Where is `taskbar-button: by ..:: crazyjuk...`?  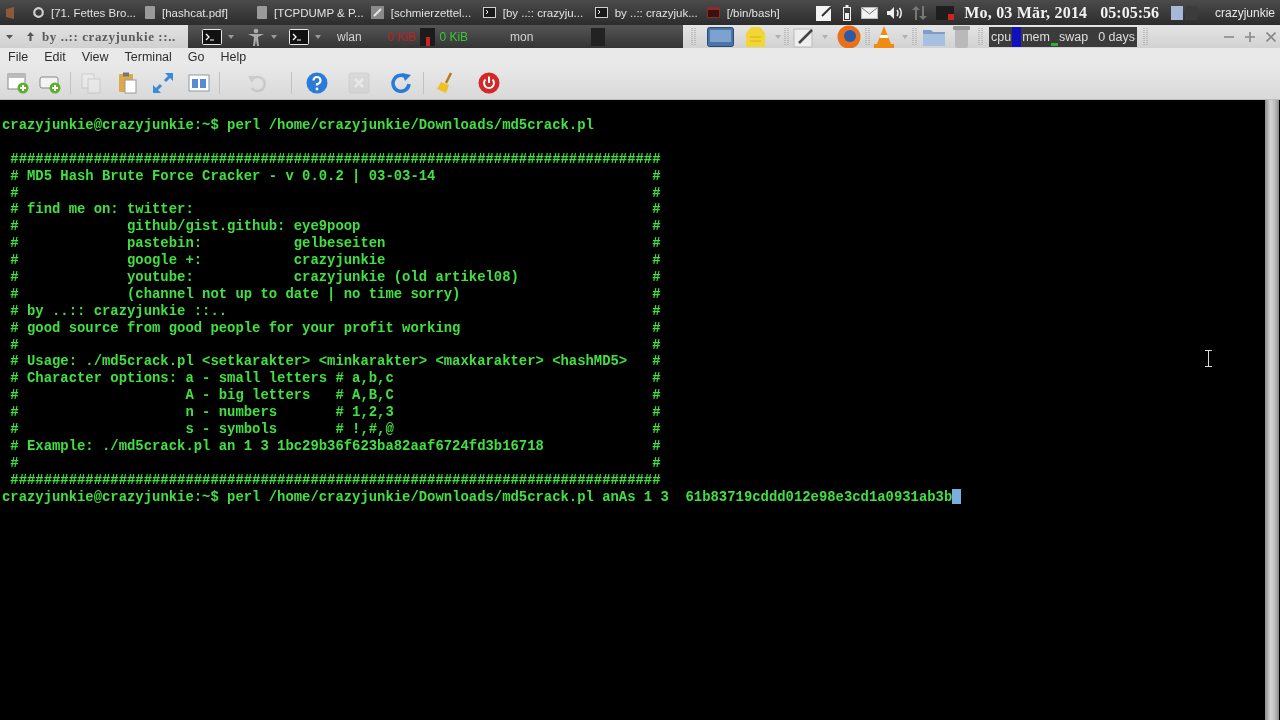 taskbar-button: by ..:: crazyjuk... is located at coordinates (647, 12).